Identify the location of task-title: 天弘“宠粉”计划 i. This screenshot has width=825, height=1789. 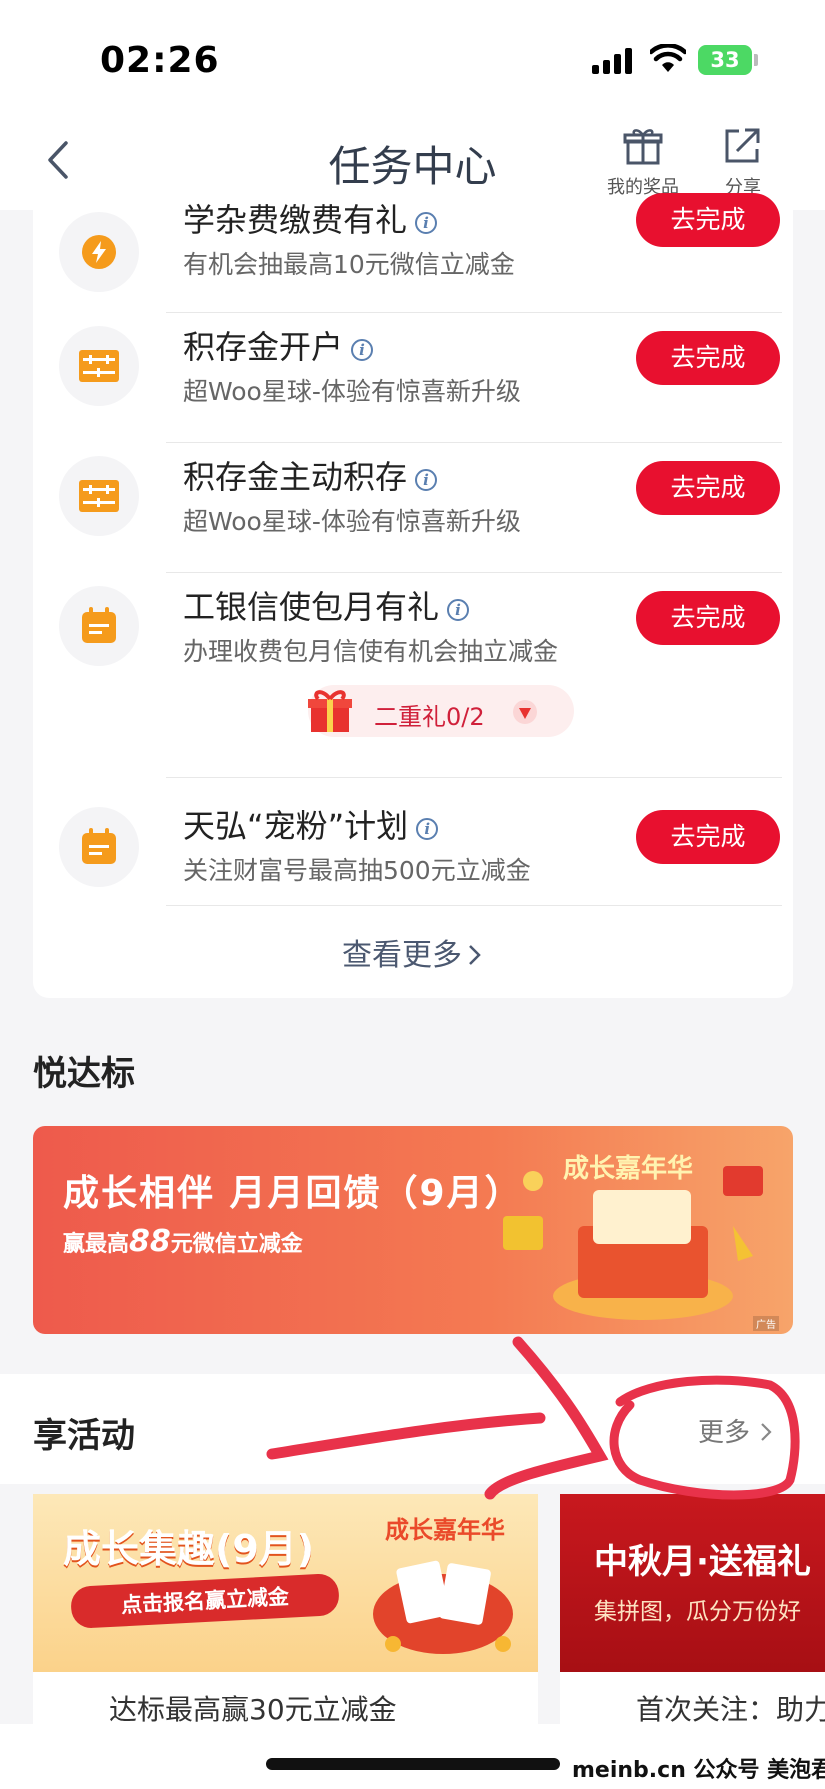
(311, 824).